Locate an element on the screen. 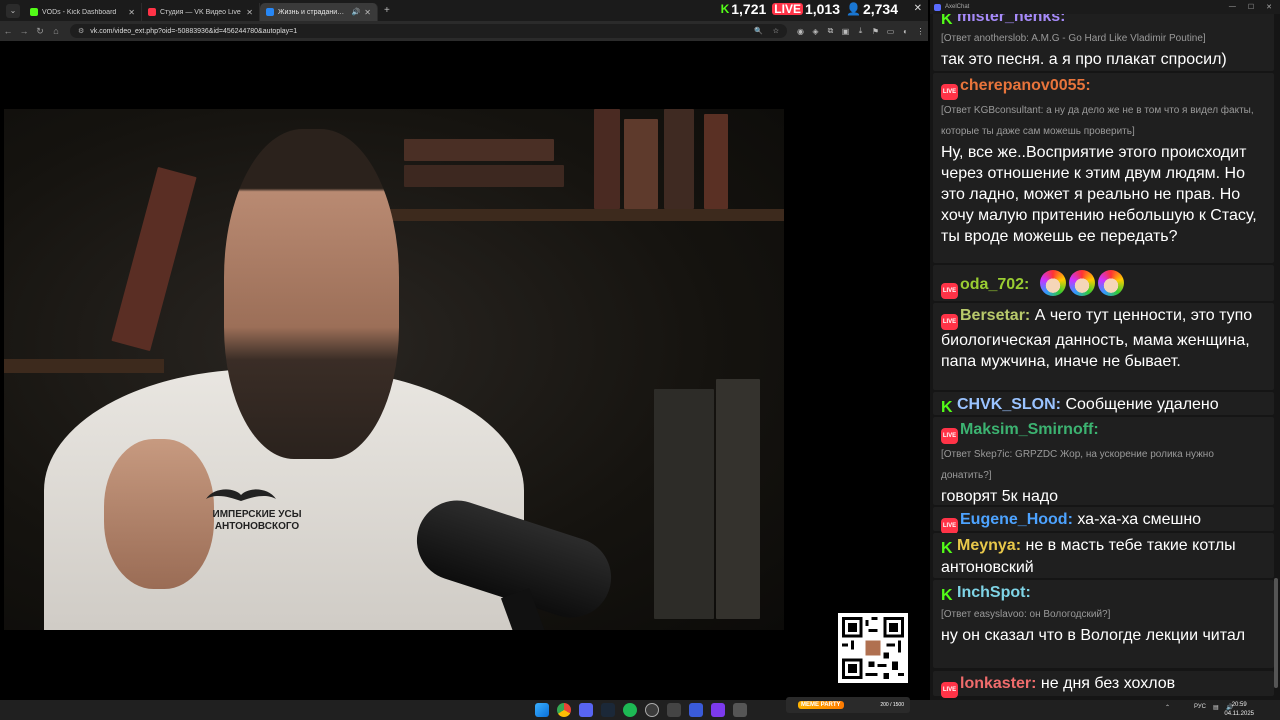 This screenshot has height=720, width=1280. back-arrow-icon: ← is located at coordinates (8, 31).